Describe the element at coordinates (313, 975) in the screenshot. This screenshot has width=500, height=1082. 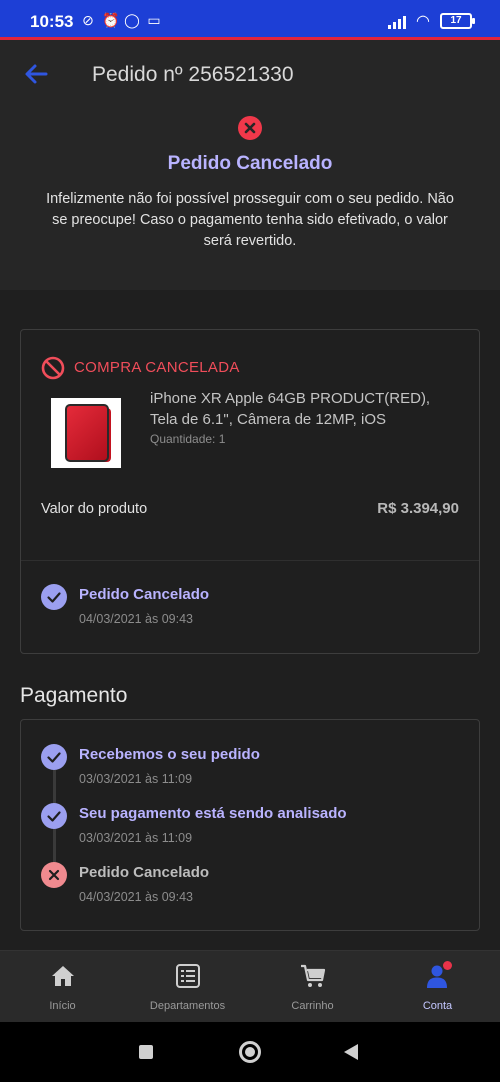
I see `cart-icon` at that location.